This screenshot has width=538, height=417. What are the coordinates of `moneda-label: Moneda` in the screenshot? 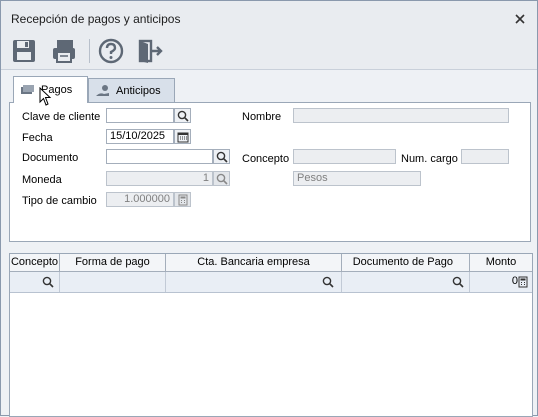 It's located at (42, 180).